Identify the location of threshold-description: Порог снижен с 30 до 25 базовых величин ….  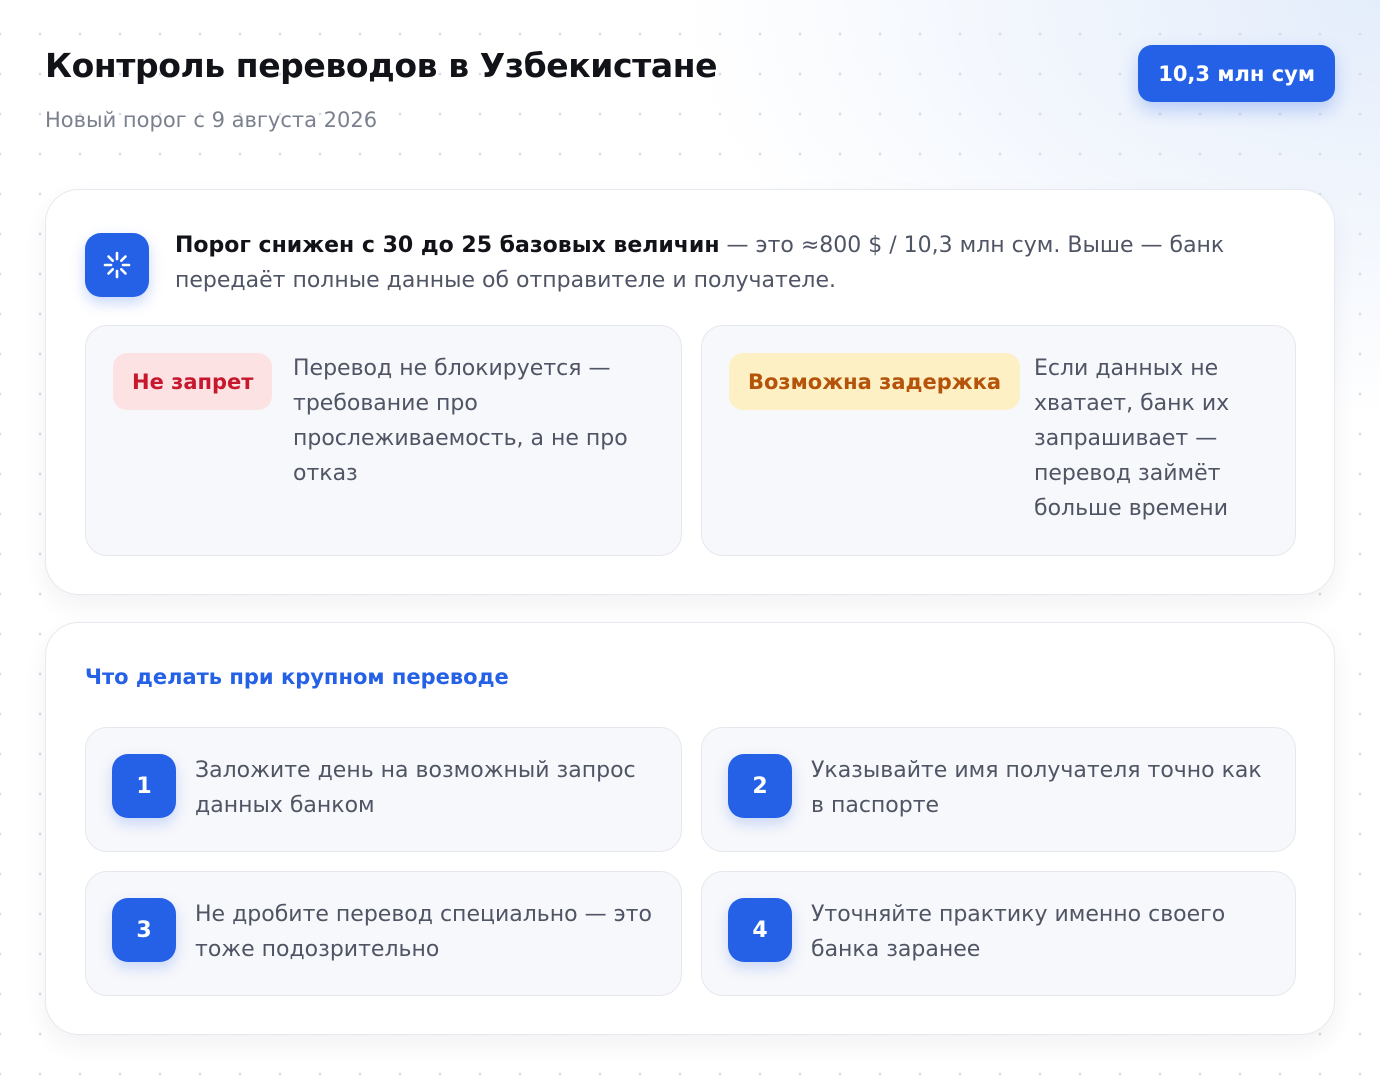
(715, 263).